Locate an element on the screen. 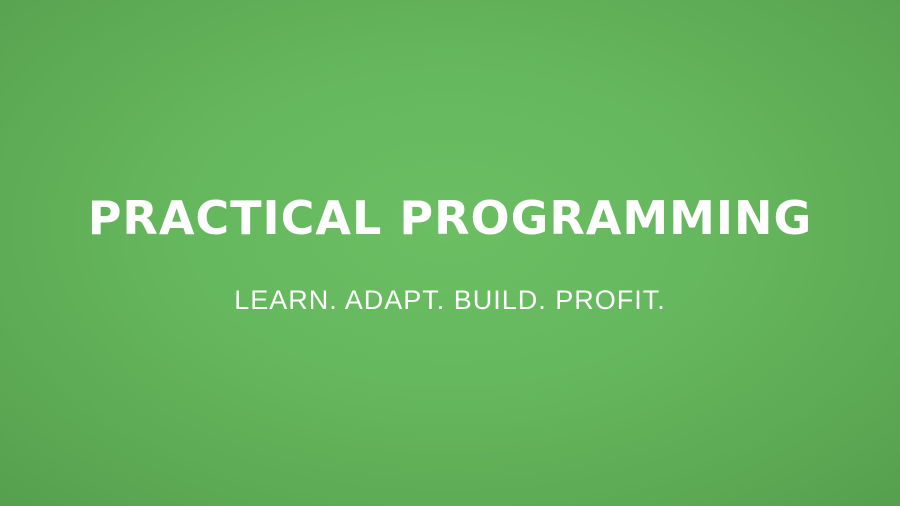 This screenshot has width=900, height=506. slide-tagline: LEARN. ADAPT. BUILD. PROFIT. is located at coordinates (450, 300).